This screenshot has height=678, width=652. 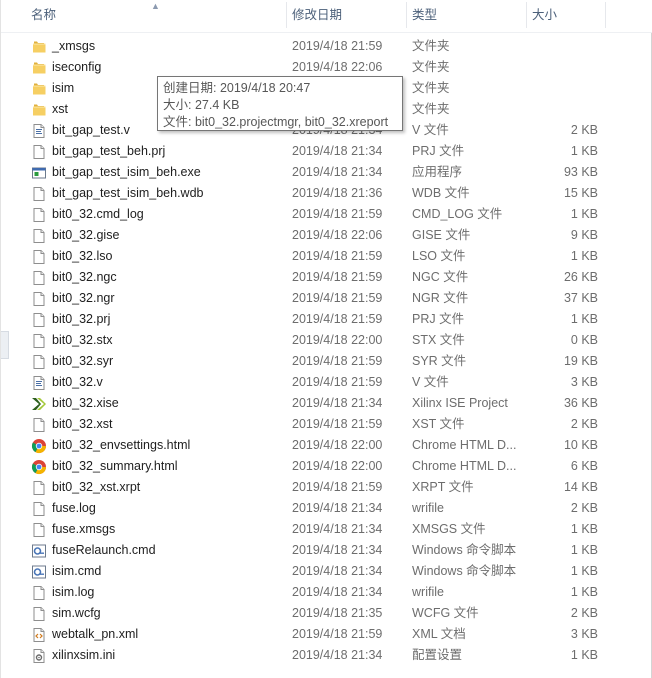 What do you see at coordinates (437, 172) in the screenshot?
I see `file-type: 应用程序` at bounding box center [437, 172].